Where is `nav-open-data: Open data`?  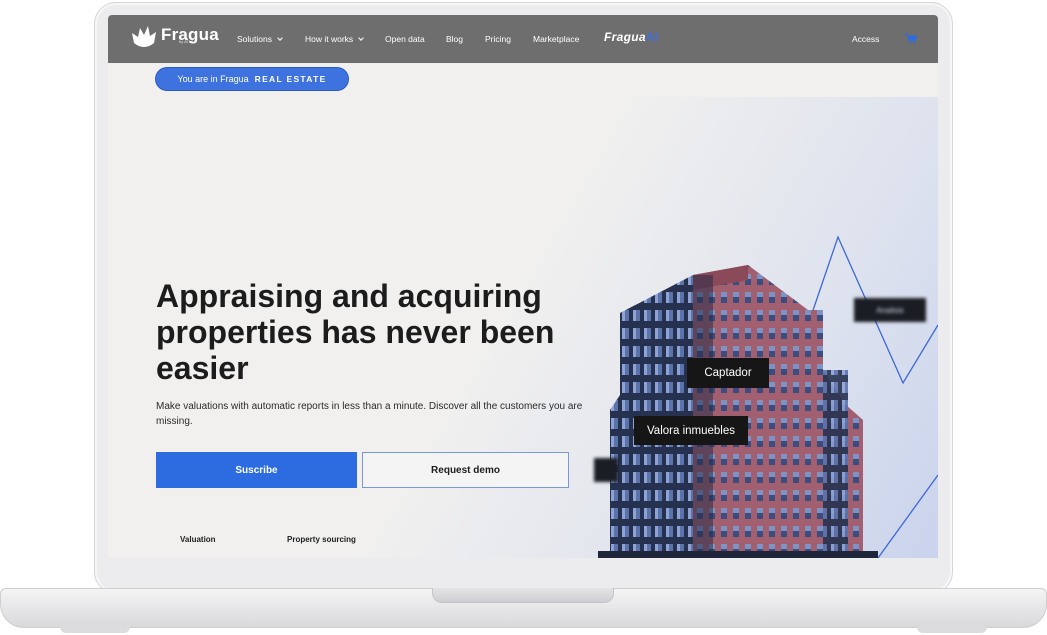 nav-open-data: Open data is located at coordinates (405, 39).